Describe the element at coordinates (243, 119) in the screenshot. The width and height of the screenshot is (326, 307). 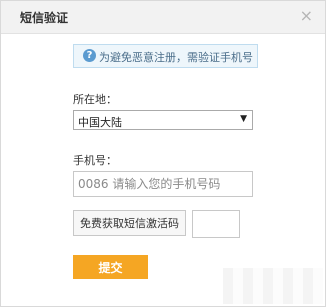
I see `dropdown-arrow-icon: ▼` at that location.